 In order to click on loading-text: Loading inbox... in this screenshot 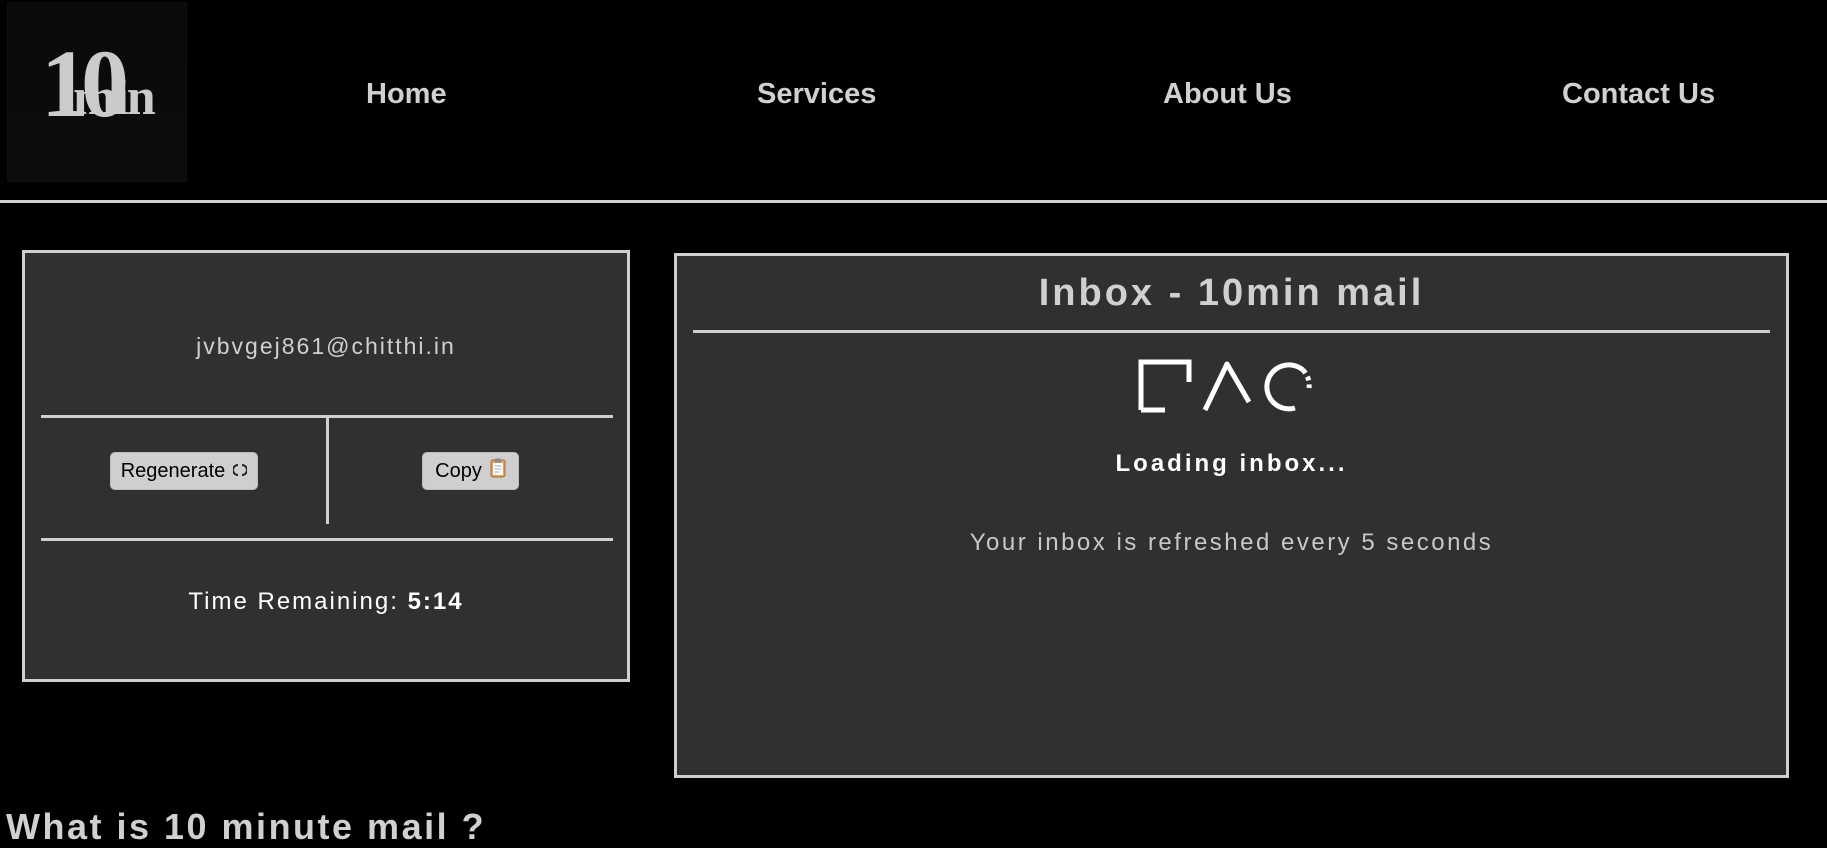, I will do `click(1231, 463)`.